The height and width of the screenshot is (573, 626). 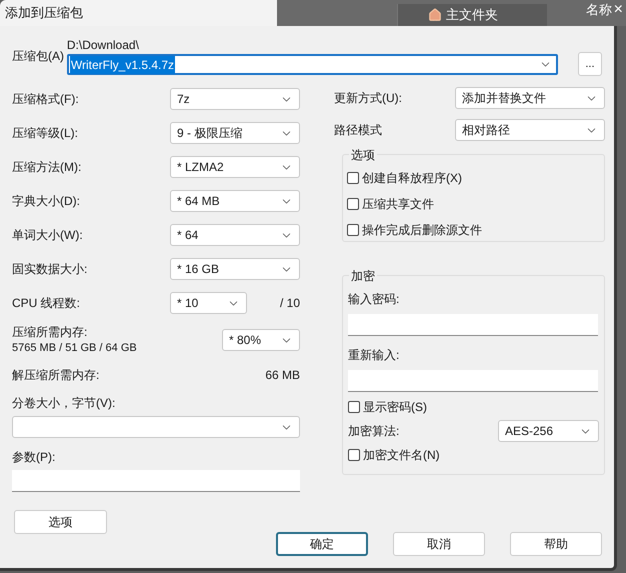 What do you see at coordinates (374, 299) in the screenshot?
I see `field-label: 输入密码:` at bounding box center [374, 299].